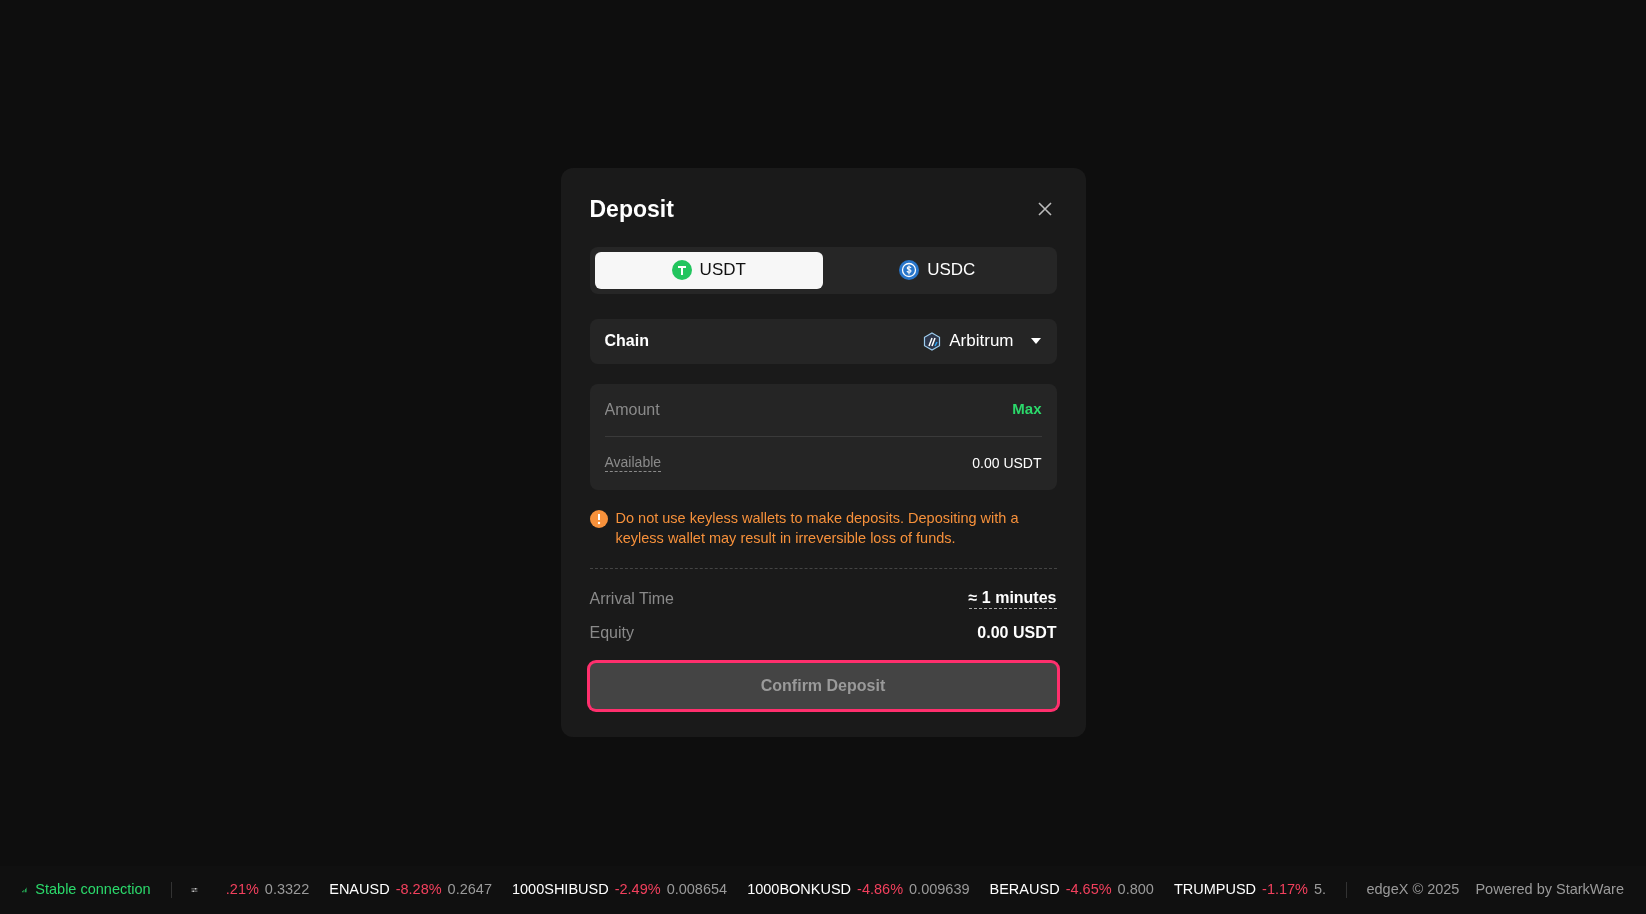  I want to click on ticker-change: -8.28%, so click(418, 890).